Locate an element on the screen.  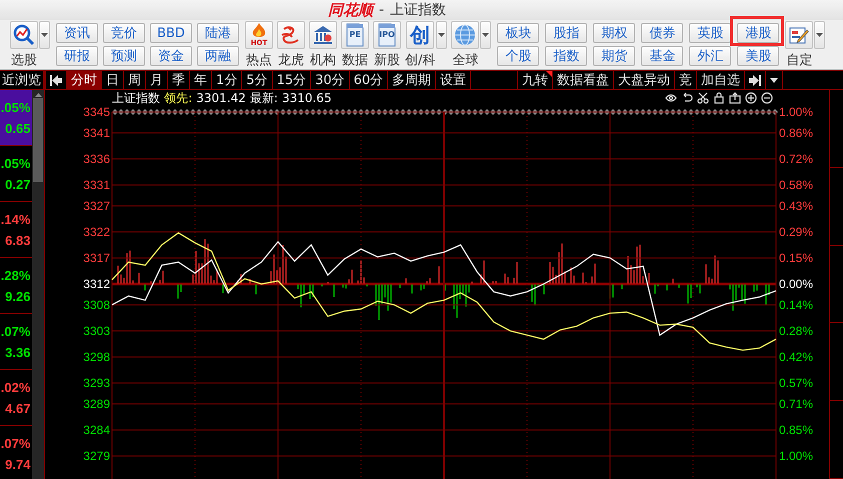
toolbar-button: 两融 is located at coordinates (218, 56).